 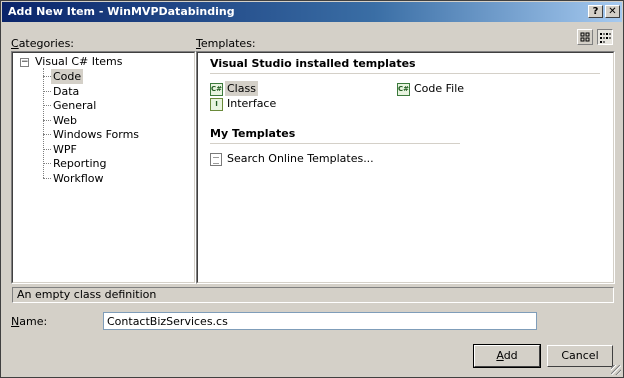 I want to click on tree-root-visual-csharp-items: Visual C# Items, so click(x=79, y=61).